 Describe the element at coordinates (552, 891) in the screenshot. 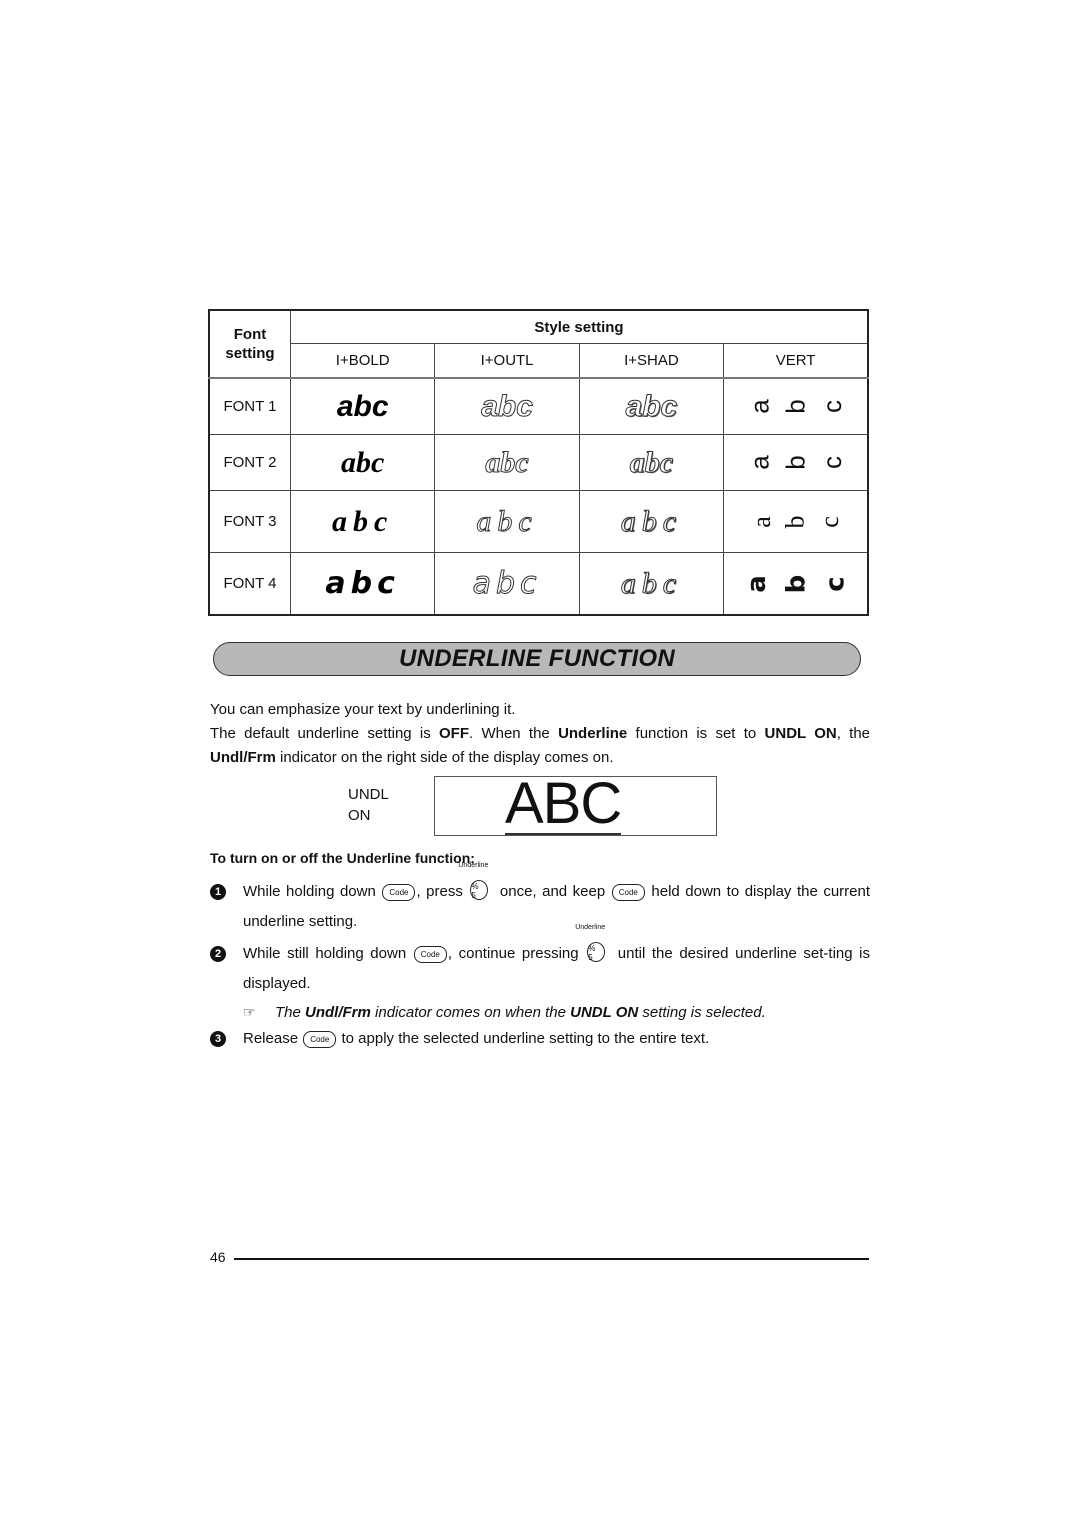

I see `text: once, and keep` at that location.